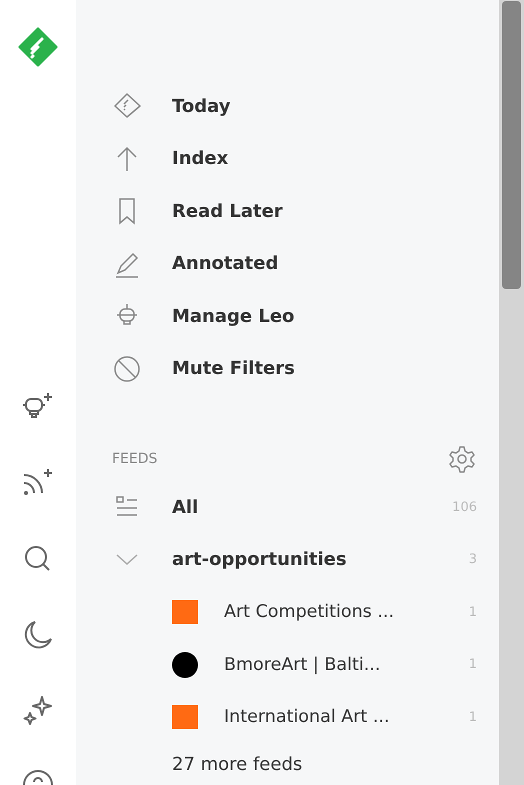 This screenshot has height=785, width=524. Describe the element at coordinates (171, 106) in the screenshot. I see `nav-item: Today` at that location.